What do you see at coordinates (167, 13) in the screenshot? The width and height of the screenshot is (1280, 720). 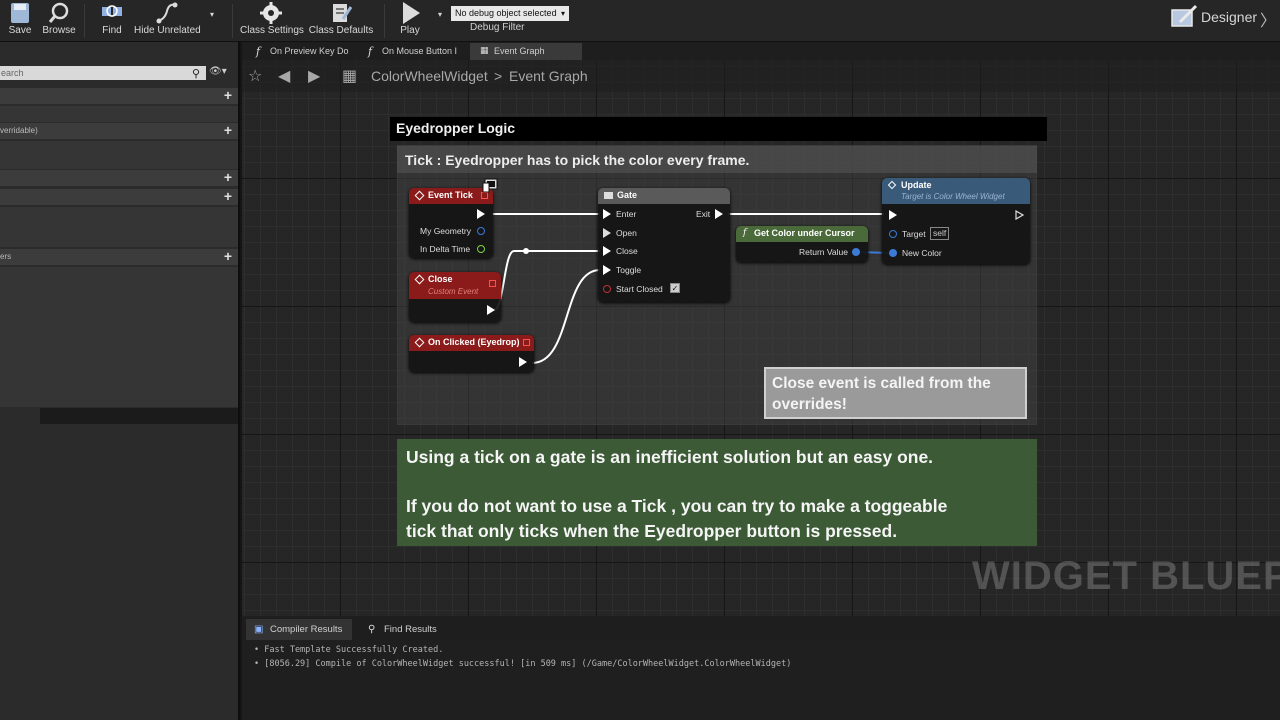 I see `hide-unrelated-icon` at bounding box center [167, 13].